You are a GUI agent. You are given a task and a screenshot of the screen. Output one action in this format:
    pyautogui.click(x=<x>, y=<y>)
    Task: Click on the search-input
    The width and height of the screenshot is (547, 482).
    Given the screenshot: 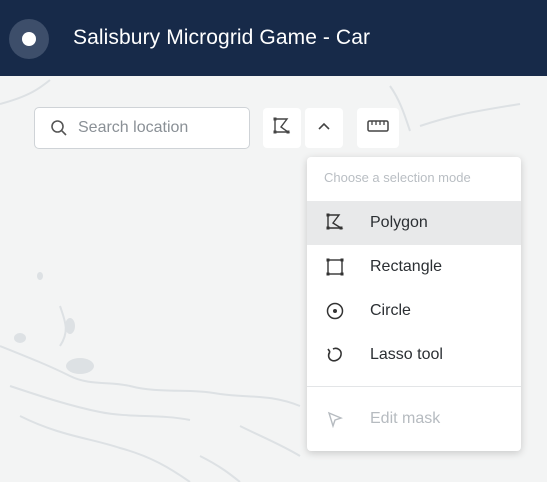 What is the action you would take?
    pyautogui.click(x=163, y=128)
    